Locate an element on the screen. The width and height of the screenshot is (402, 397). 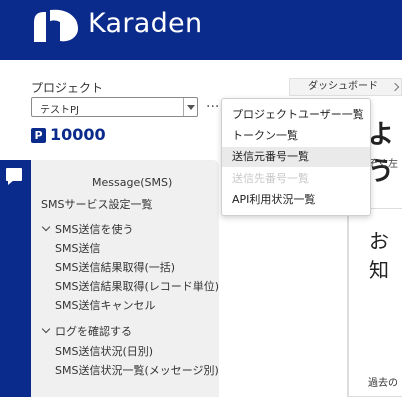
karaden-logo-icon is located at coordinates (56, 25).